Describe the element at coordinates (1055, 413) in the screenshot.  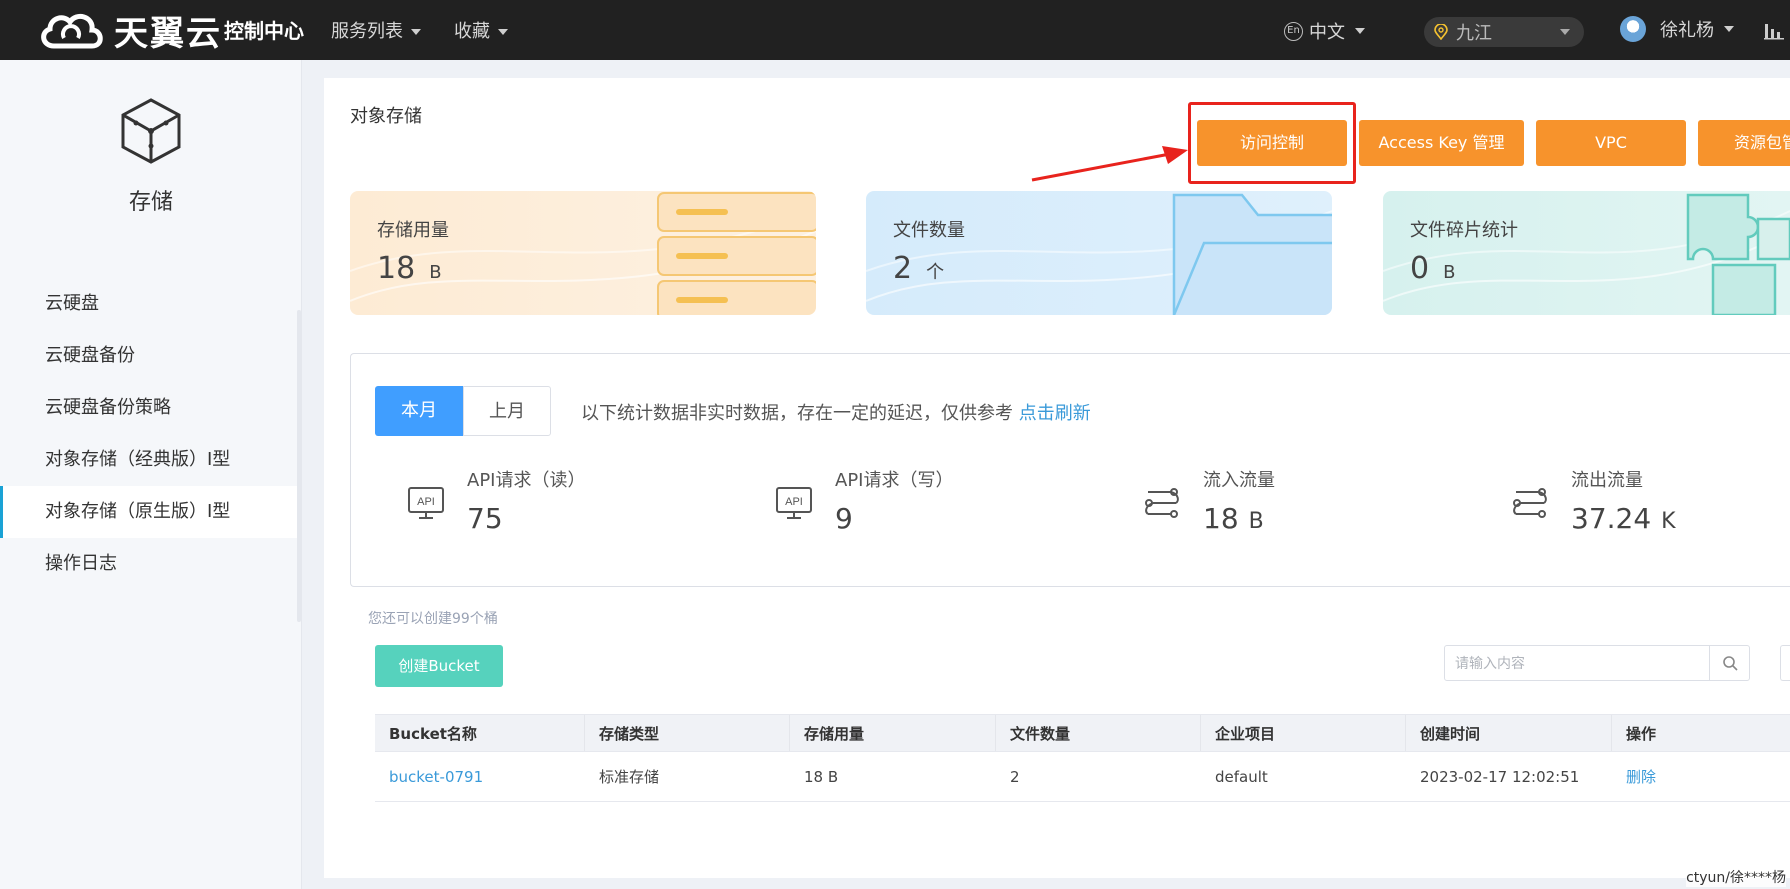
I see `refresh-link: 点击刷新` at that location.